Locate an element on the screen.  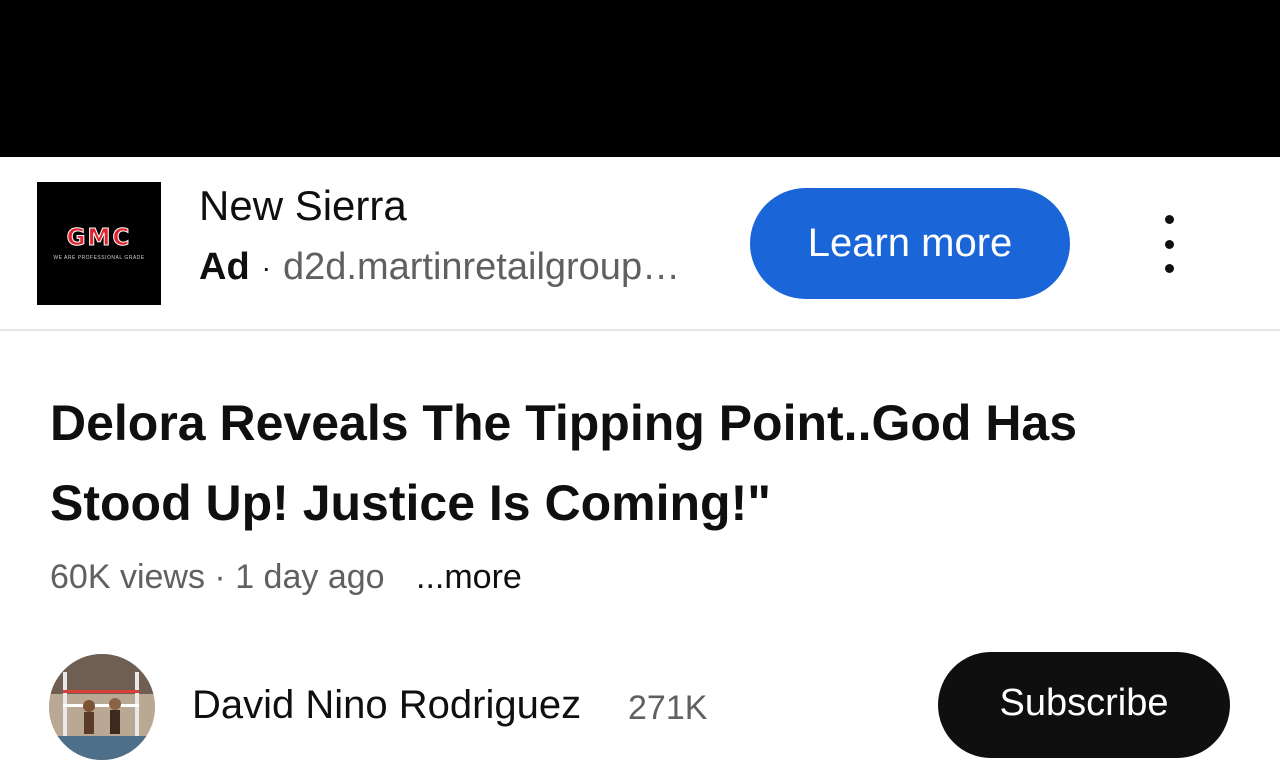
show-more-link: ...more is located at coordinates (469, 577).